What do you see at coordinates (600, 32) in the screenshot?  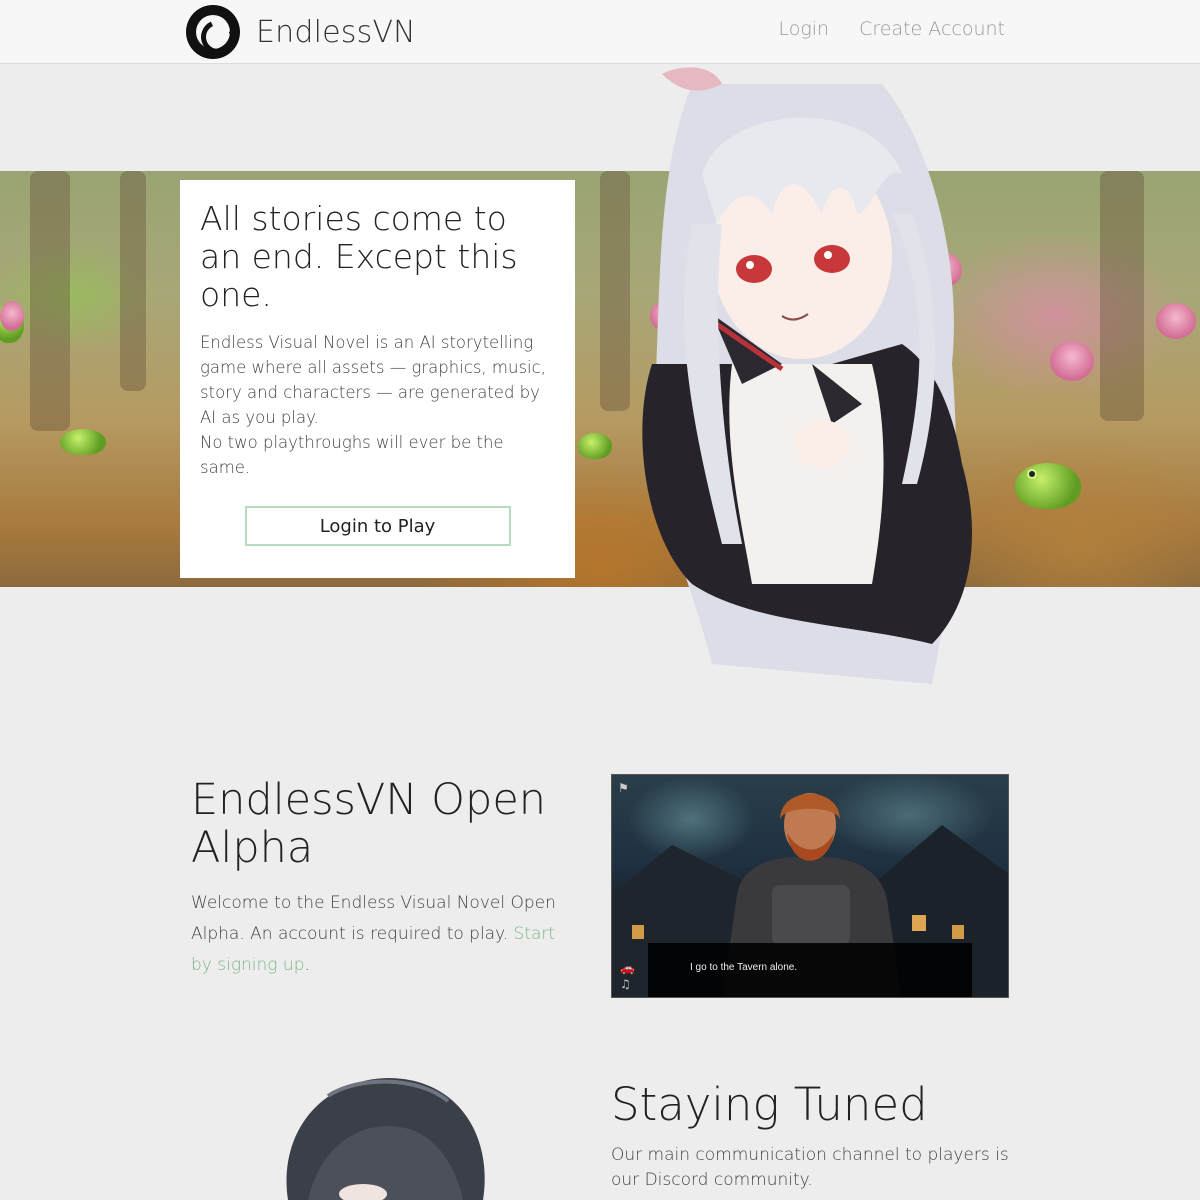 I see `navbar: EndlessVN Login Create Account` at bounding box center [600, 32].